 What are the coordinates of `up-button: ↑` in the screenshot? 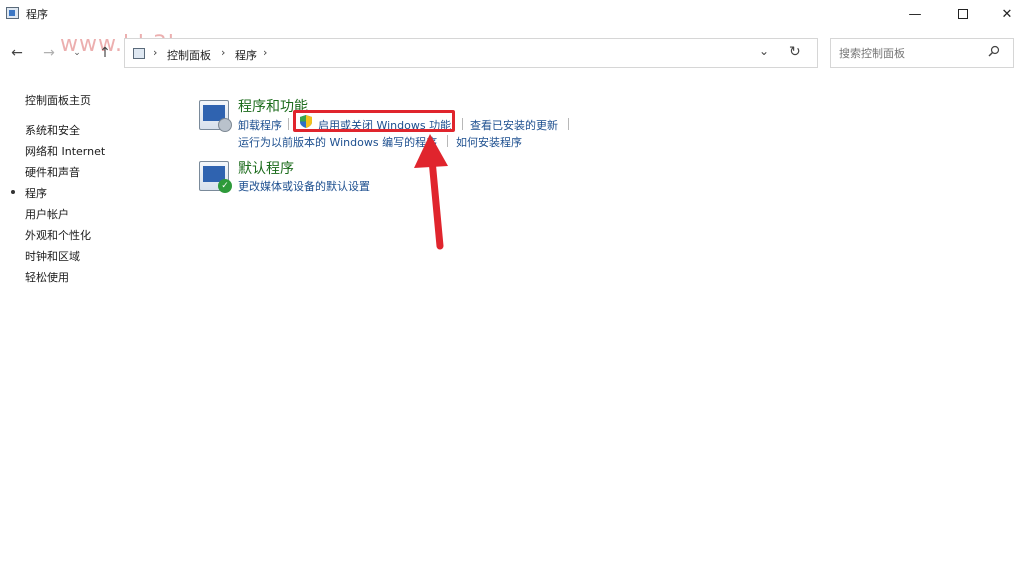 It's located at (105, 53).